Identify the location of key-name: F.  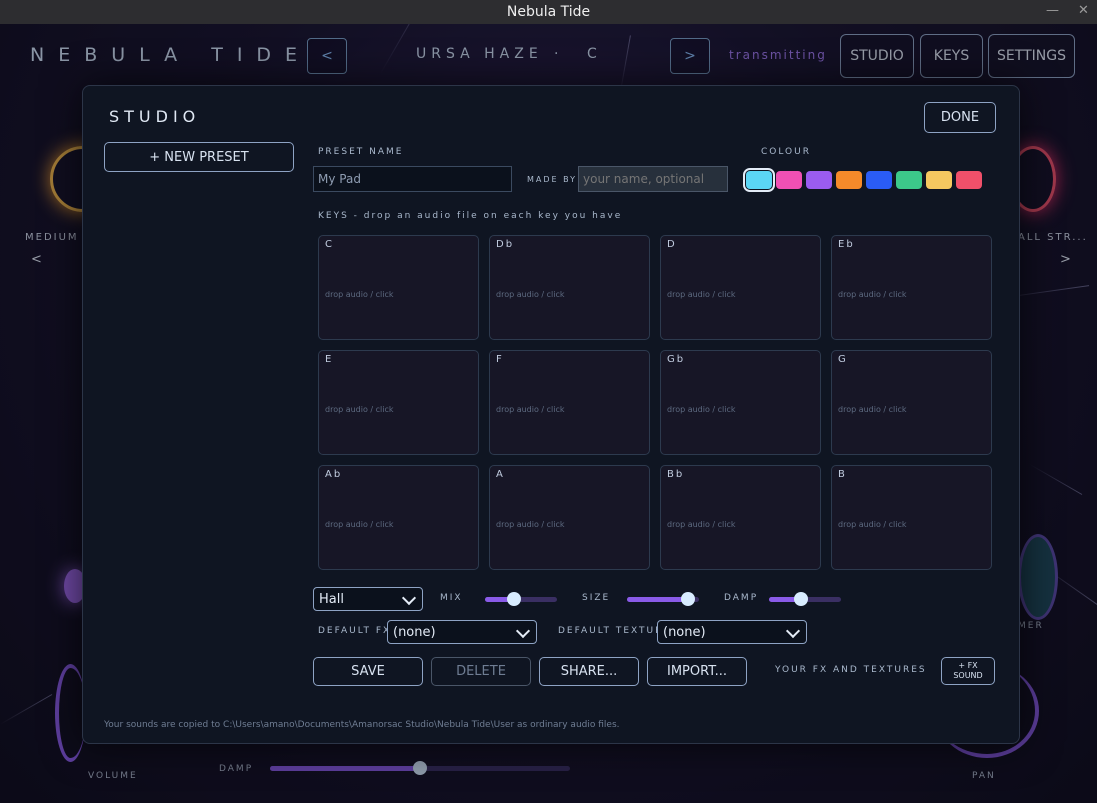
(500, 359).